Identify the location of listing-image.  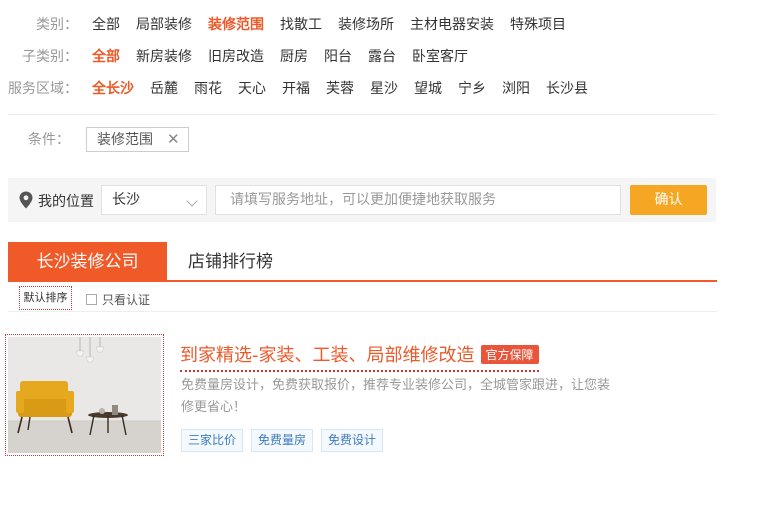
(84, 395).